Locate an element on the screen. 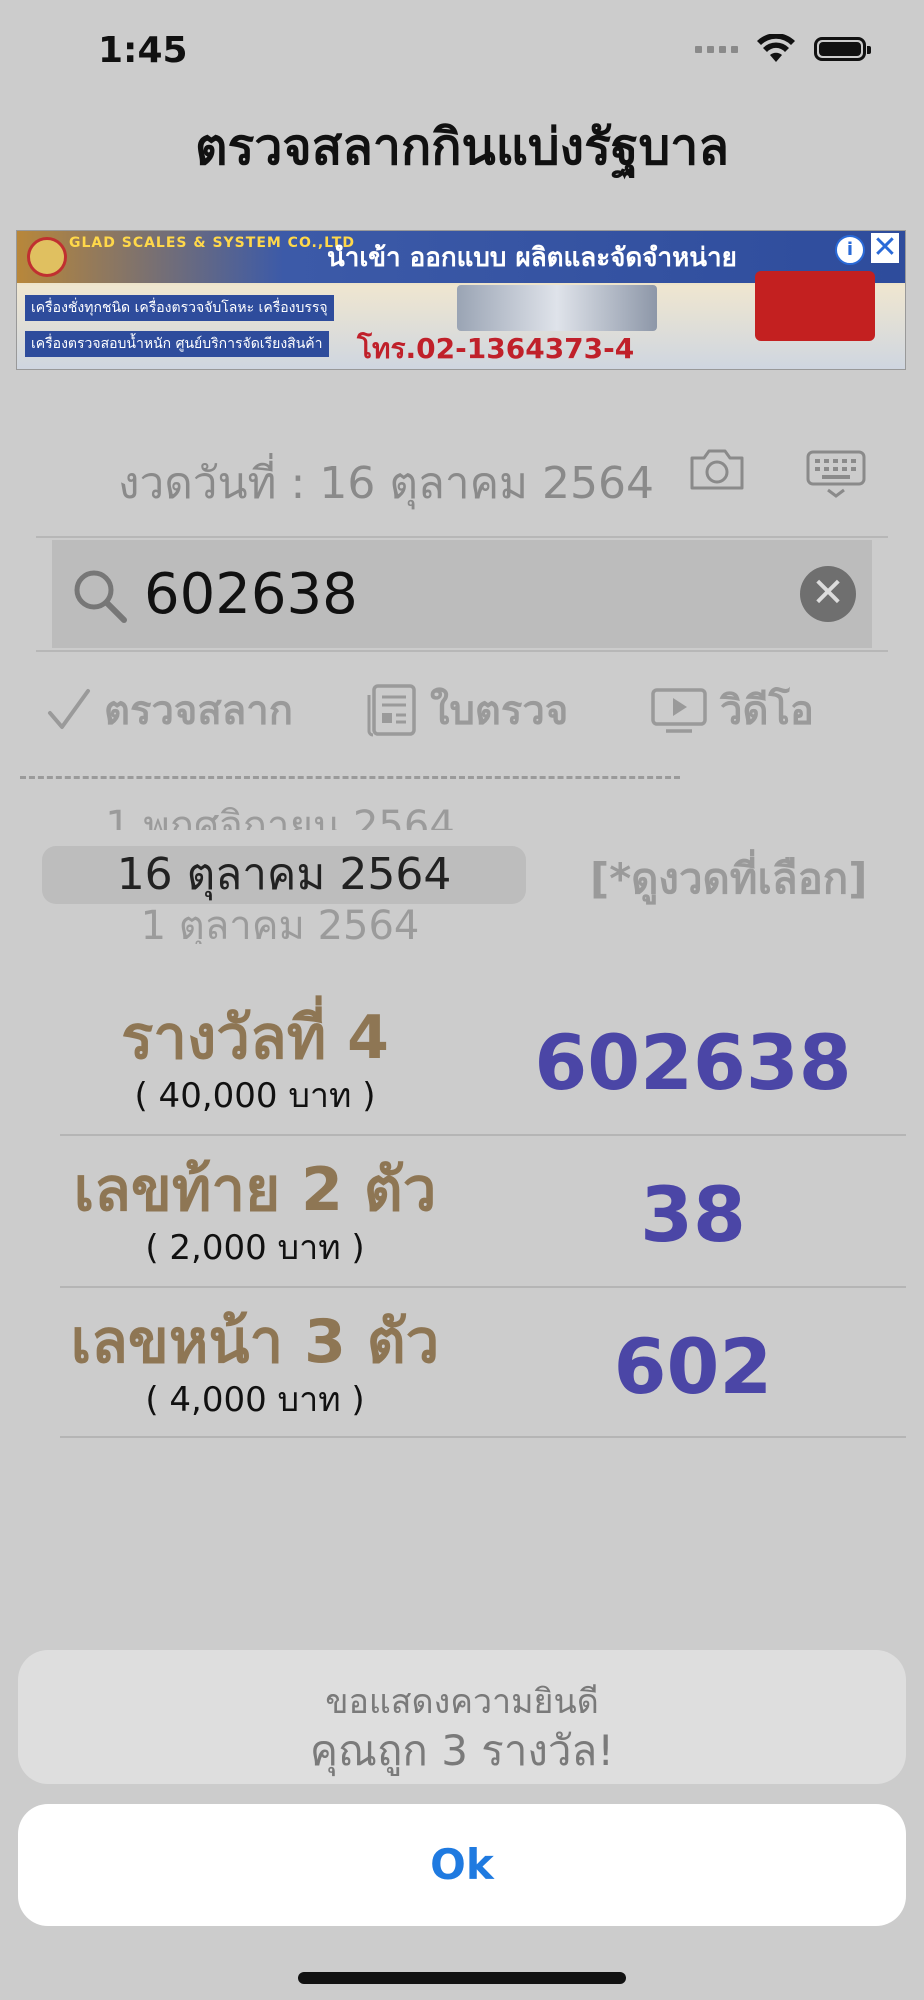  winning-number: 602 is located at coordinates (693, 1366).